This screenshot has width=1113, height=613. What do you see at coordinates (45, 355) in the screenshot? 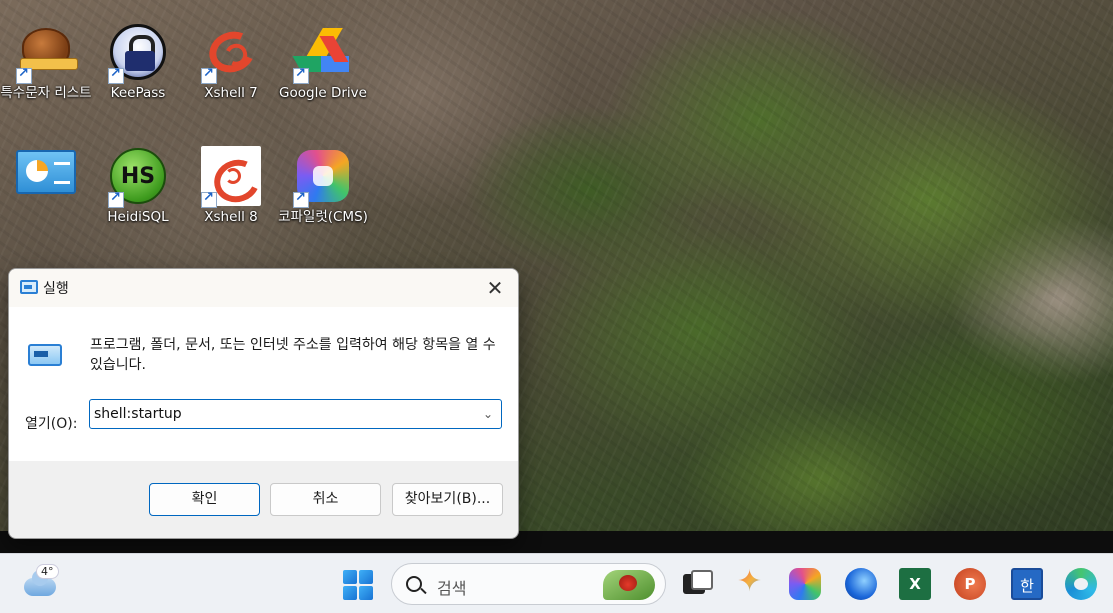
I see `run-icon` at bounding box center [45, 355].